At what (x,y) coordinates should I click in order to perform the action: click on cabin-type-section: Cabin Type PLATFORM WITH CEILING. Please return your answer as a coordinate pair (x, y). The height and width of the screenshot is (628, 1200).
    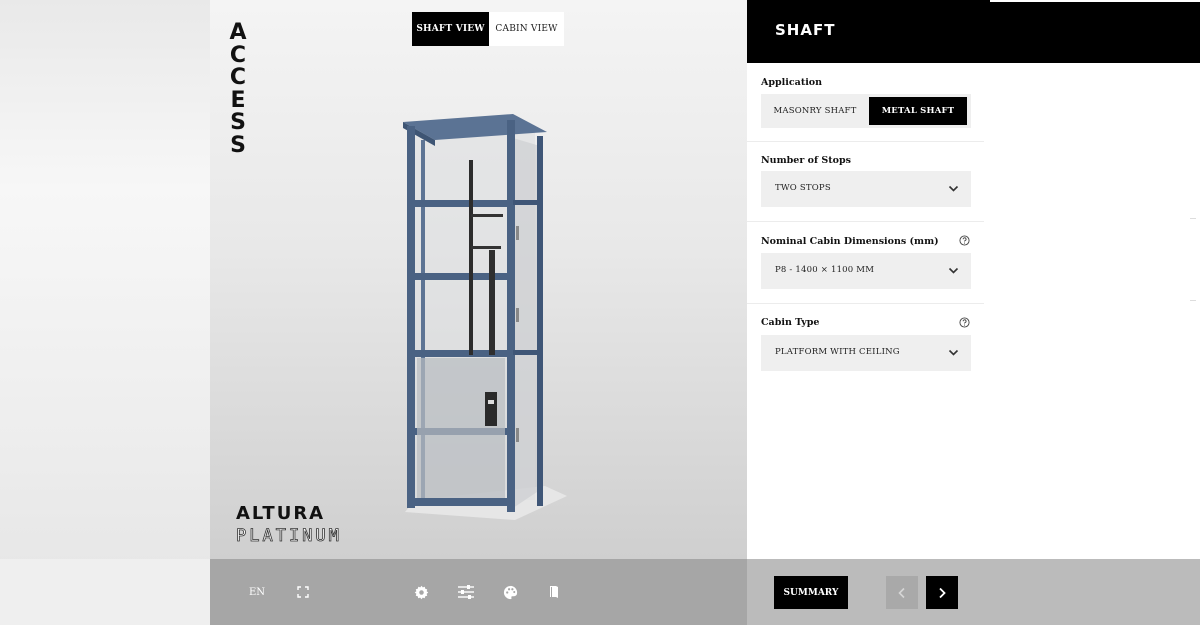
    Looking at the image, I should click on (865, 344).